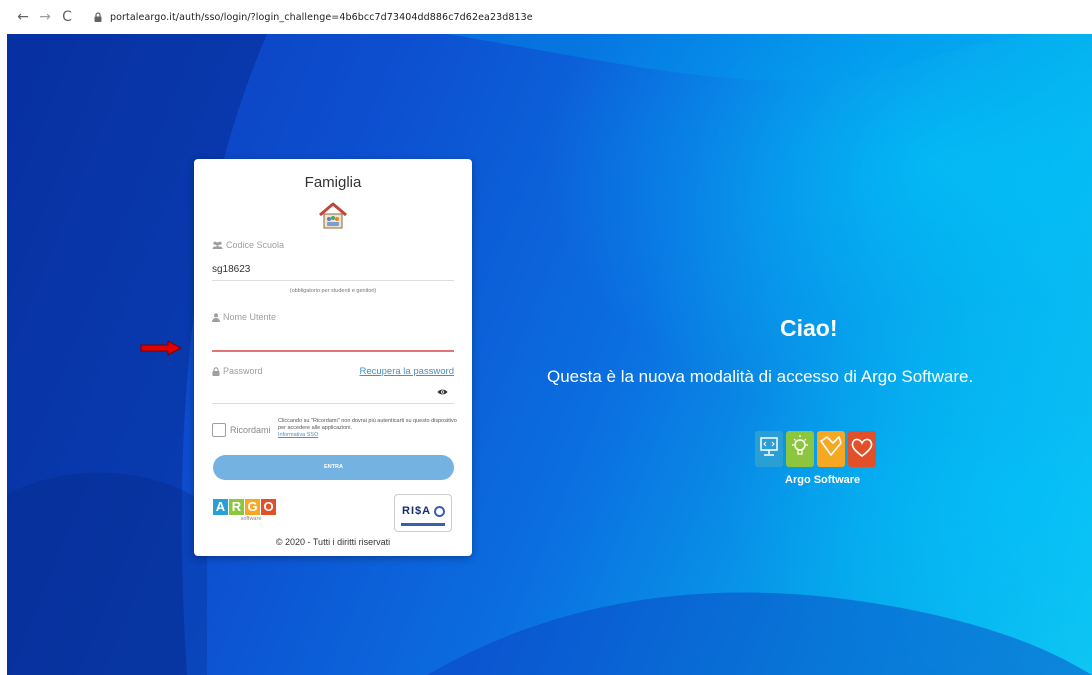  What do you see at coordinates (333, 215) in the screenshot?
I see `family-home-icon` at bounding box center [333, 215].